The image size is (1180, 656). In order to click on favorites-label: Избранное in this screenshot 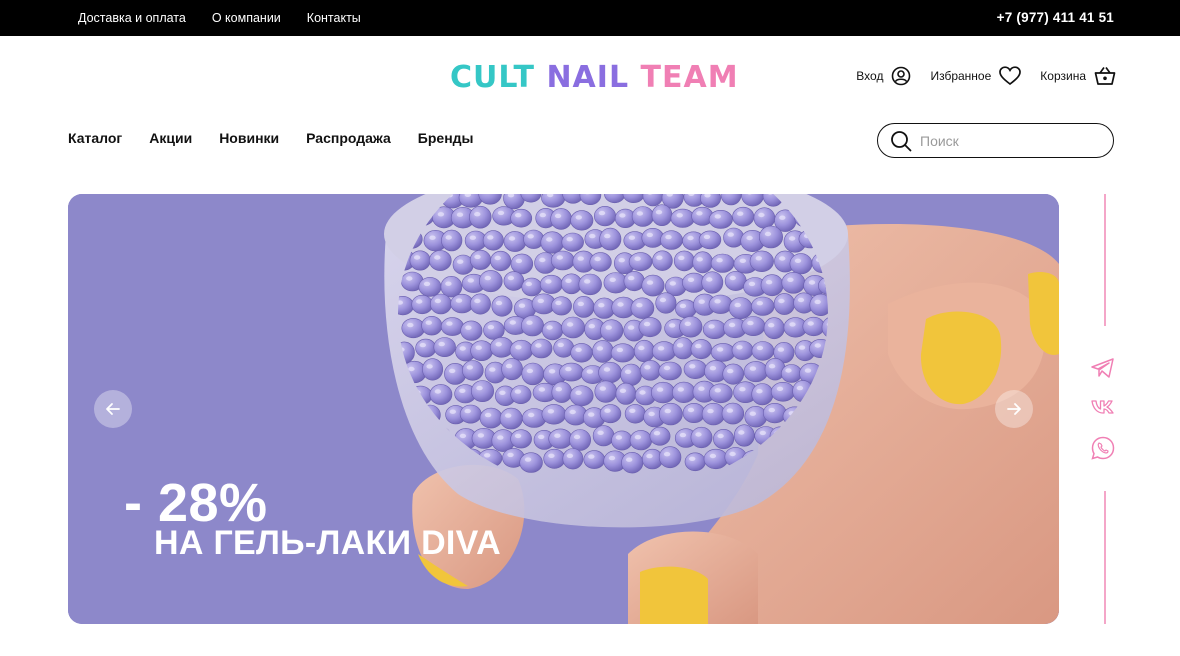, I will do `click(961, 76)`.